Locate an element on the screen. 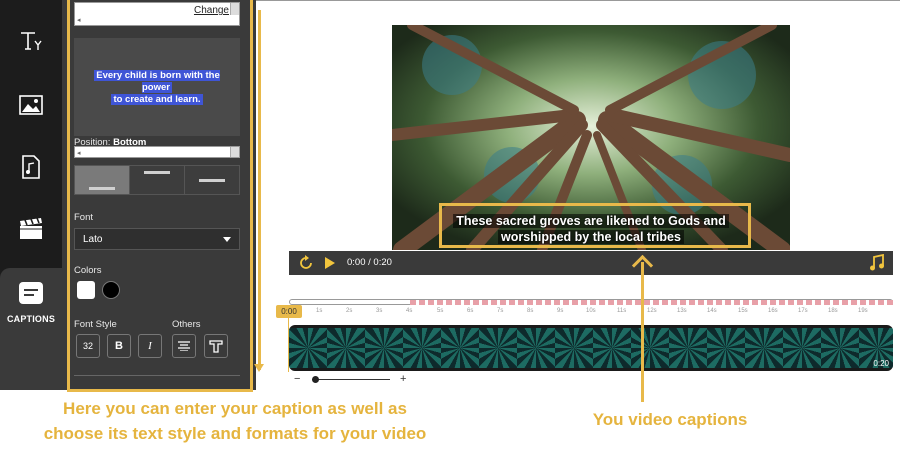 The width and height of the screenshot is (900, 450). time-total: 0:20 is located at coordinates (382, 262).